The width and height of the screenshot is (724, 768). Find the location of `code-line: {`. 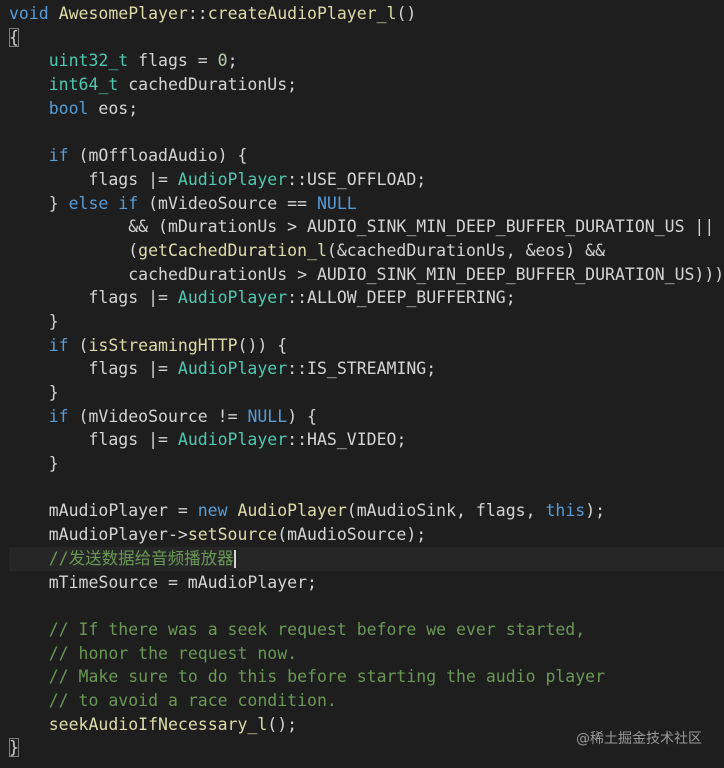

code-line: { is located at coordinates (366, 38).